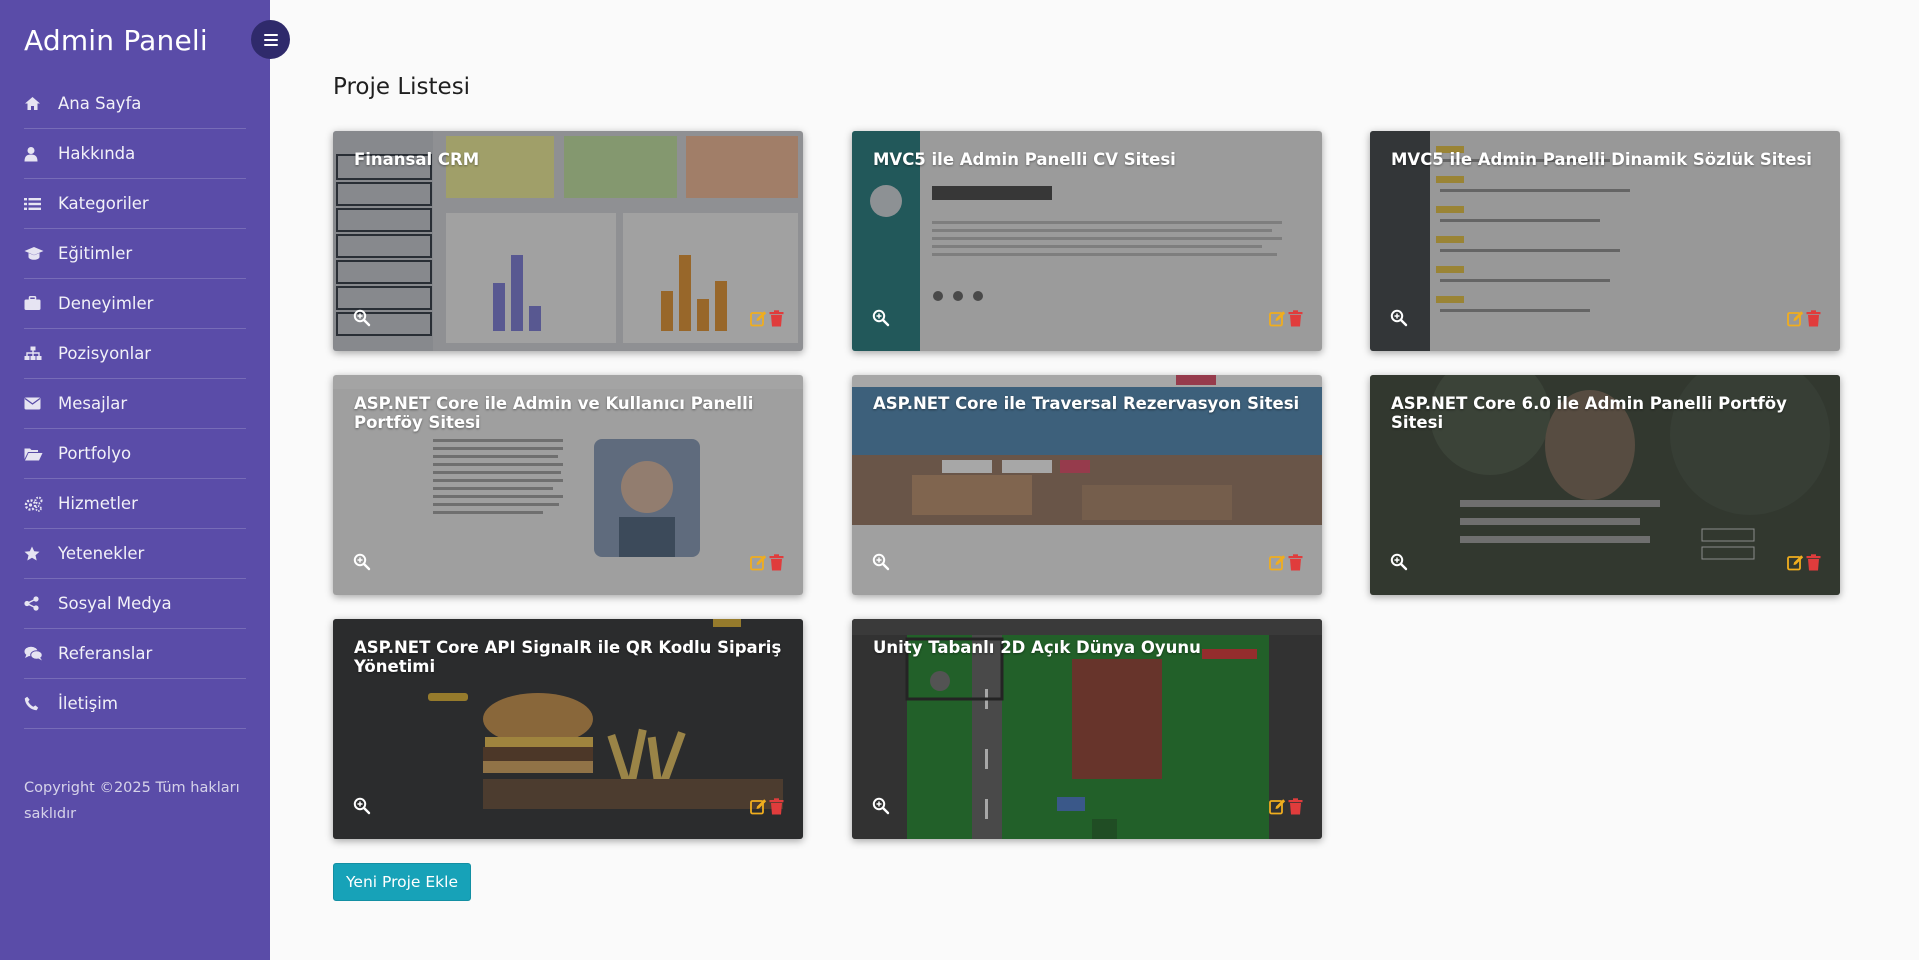 The height and width of the screenshot is (960, 1919). What do you see at coordinates (41, 303) in the screenshot?
I see `briefcase-icon` at bounding box center [41, 303].